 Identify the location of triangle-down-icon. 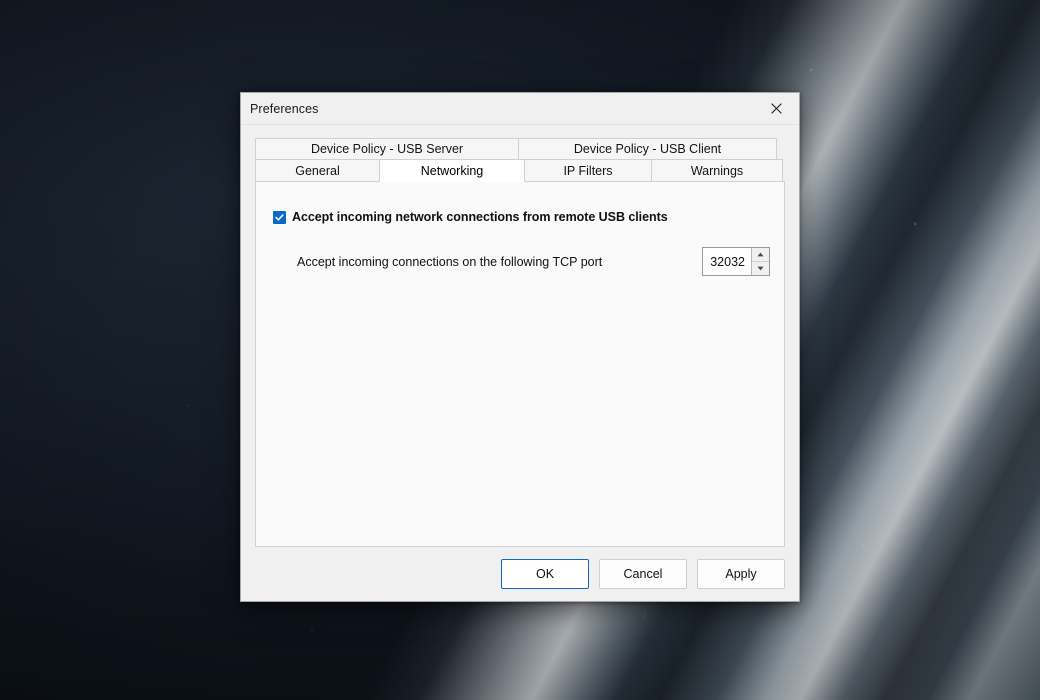
(760, 268).